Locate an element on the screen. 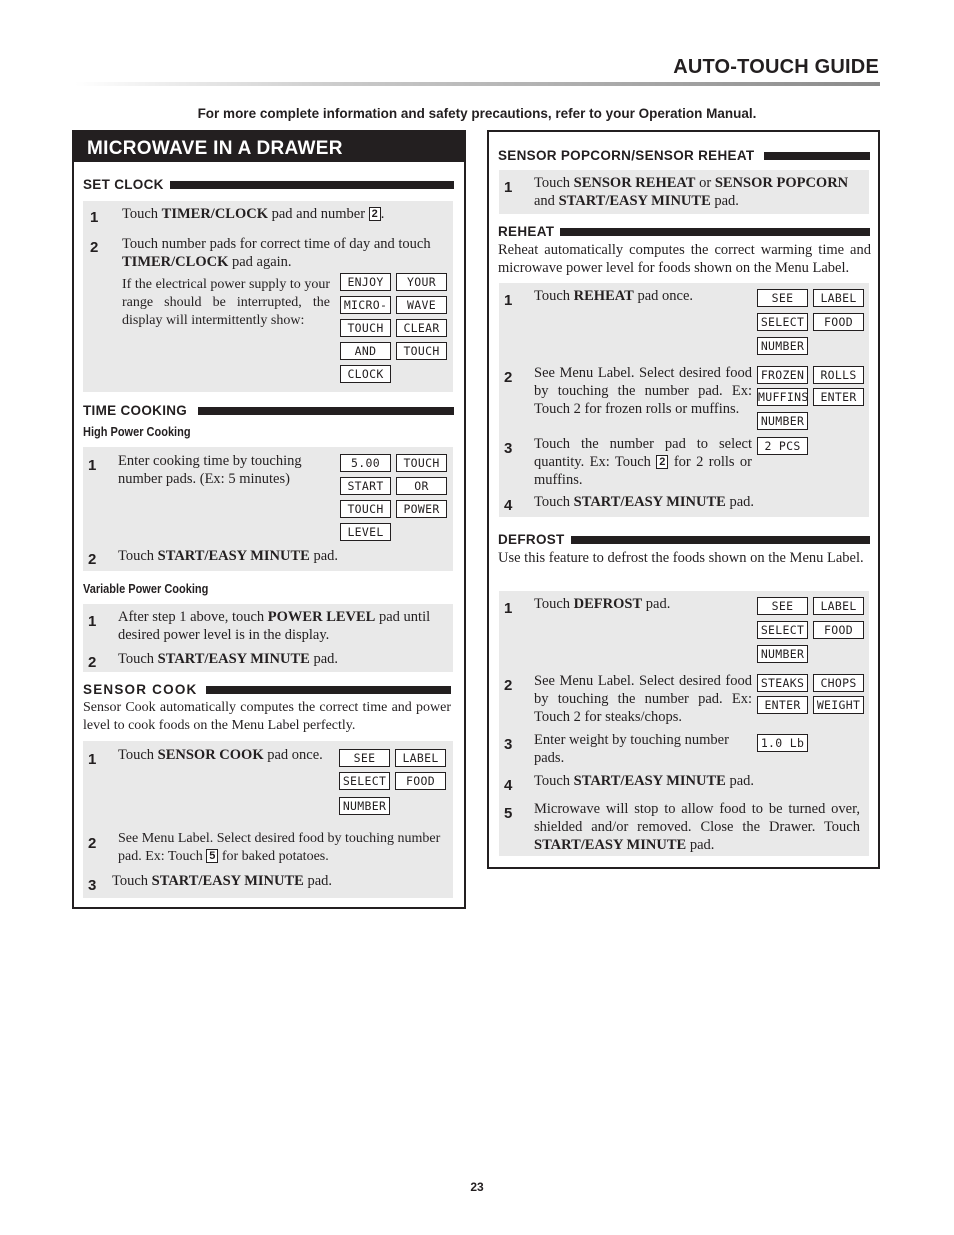 This screenshot has width=954, height=1235. step-text: Touch TIMER/CLOCK pad and number 2. is located at coordinates (284, 214).